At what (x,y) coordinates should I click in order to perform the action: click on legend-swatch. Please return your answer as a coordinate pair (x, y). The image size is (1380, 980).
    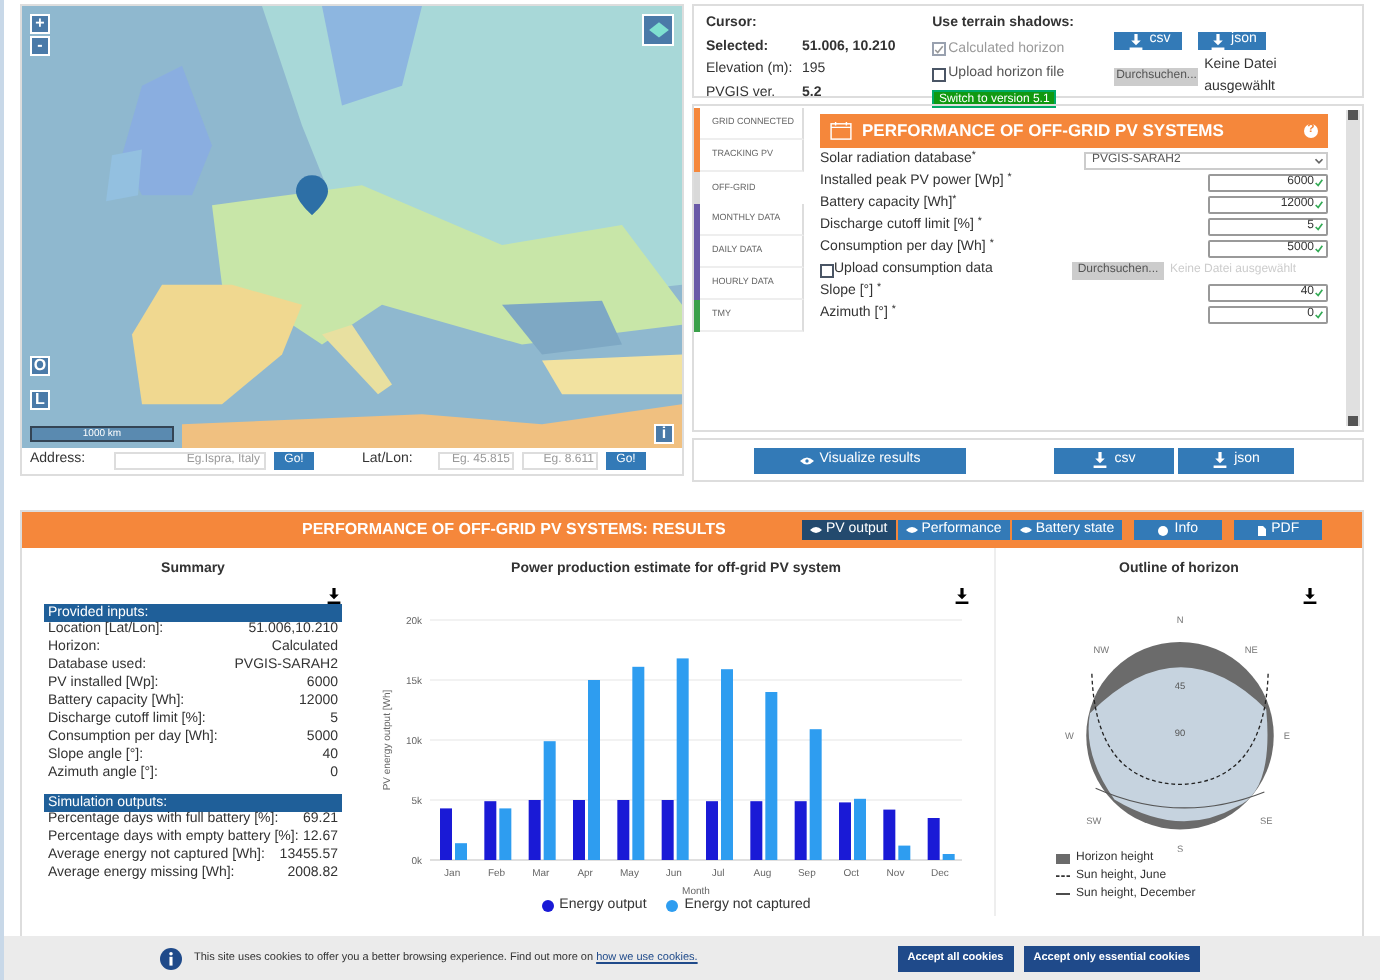
    Looking at the image, I should click on (1063, 858).